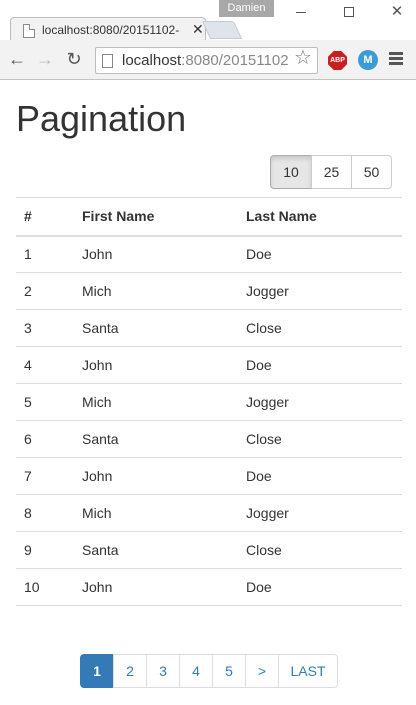 This screenshot has height=705, width=416. I want to click on page-title: Pagination, so click(101, 118).